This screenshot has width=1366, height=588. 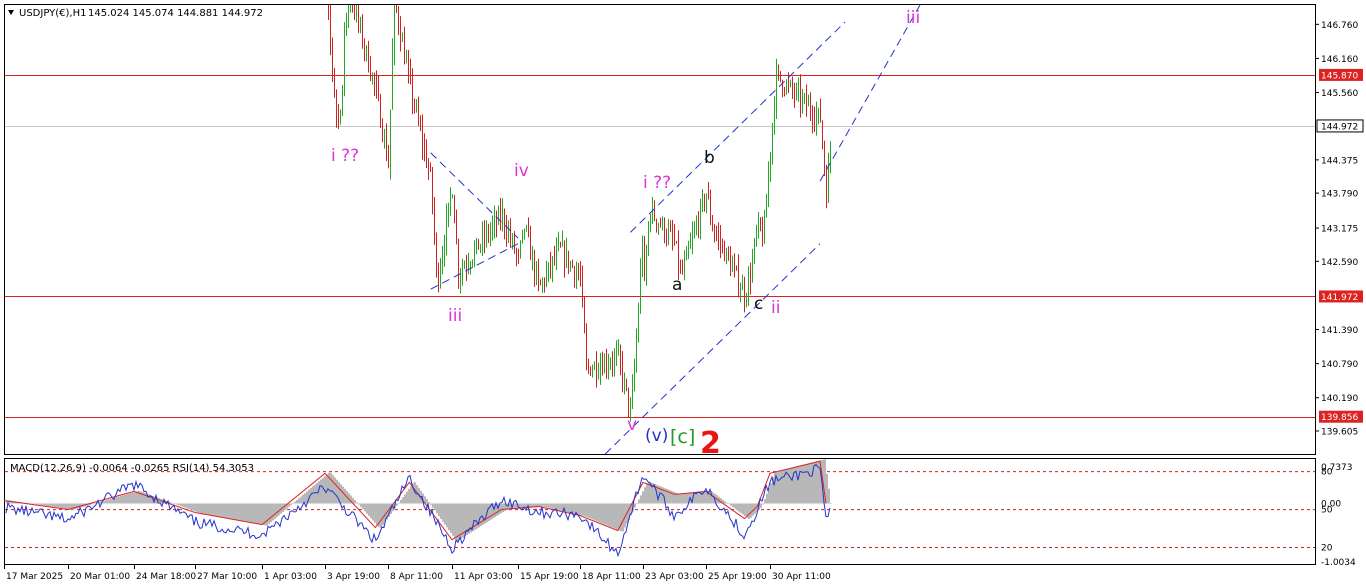 I want to click on time-axis-label: 17 Mar 2025, so click(x=34, y=577).